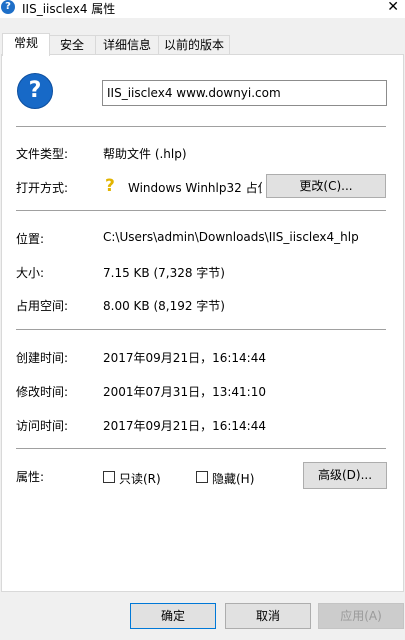 This screenshot has height=640, width=405. Describe the element at coordinates (30, 477) in the screenshot. I see `attributes-label: 属性:` at that location.